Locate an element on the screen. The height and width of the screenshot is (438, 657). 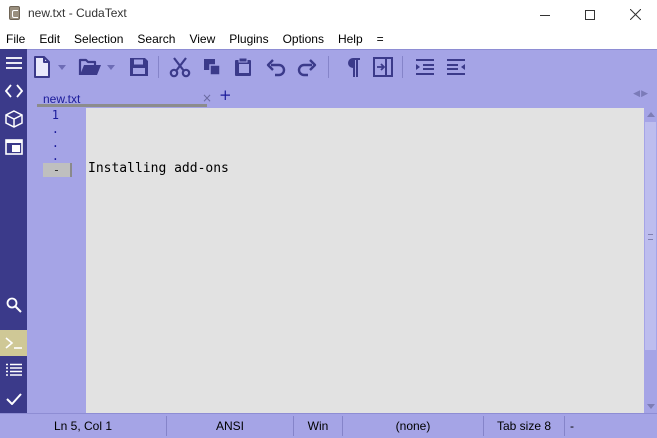
scissors-icon is located at coordinates (180, 67).